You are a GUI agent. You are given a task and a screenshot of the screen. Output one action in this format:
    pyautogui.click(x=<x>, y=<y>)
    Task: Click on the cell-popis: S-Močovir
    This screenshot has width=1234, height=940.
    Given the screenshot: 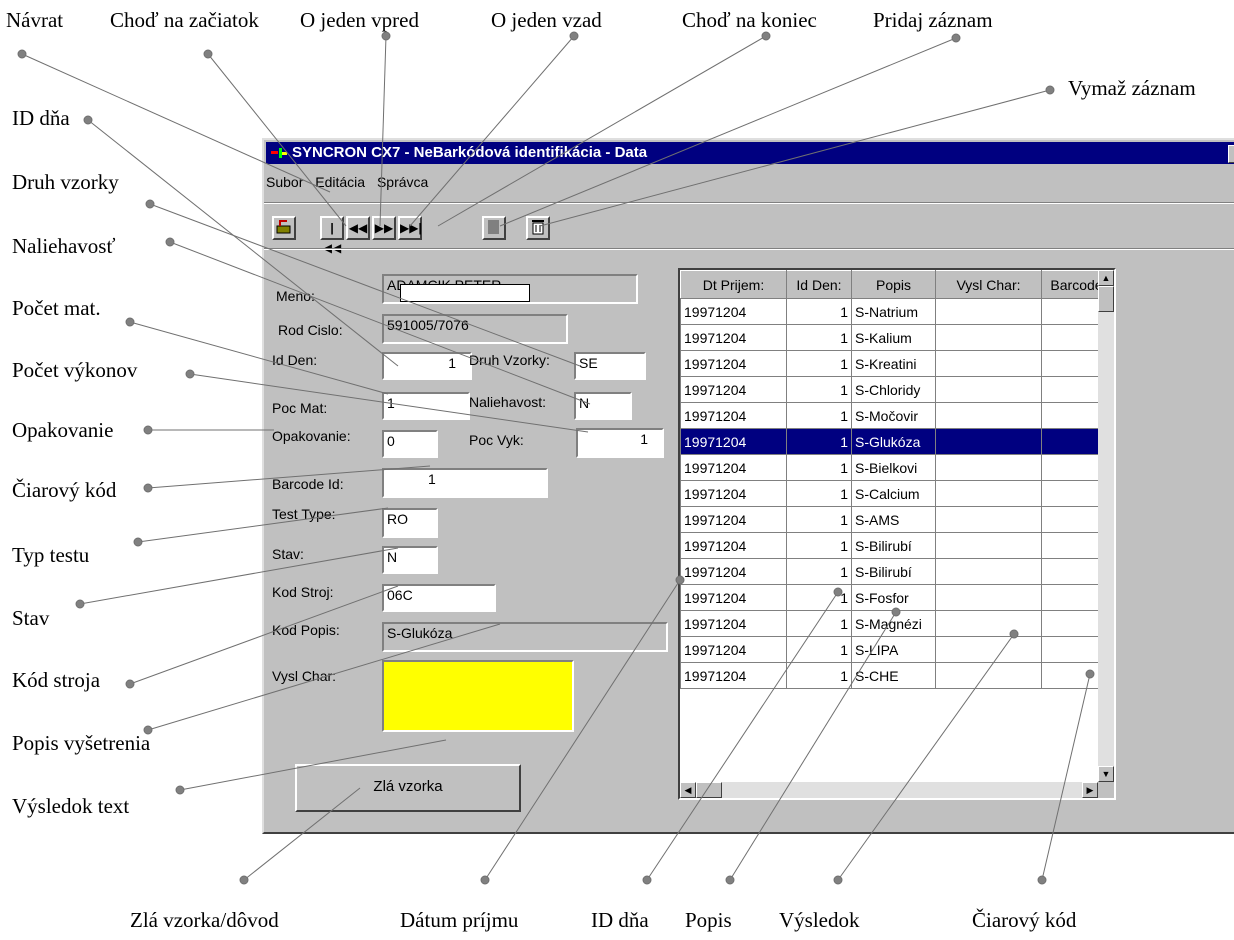 What is the action you would take?
    pyautogui.click(x=893, y=415)
    